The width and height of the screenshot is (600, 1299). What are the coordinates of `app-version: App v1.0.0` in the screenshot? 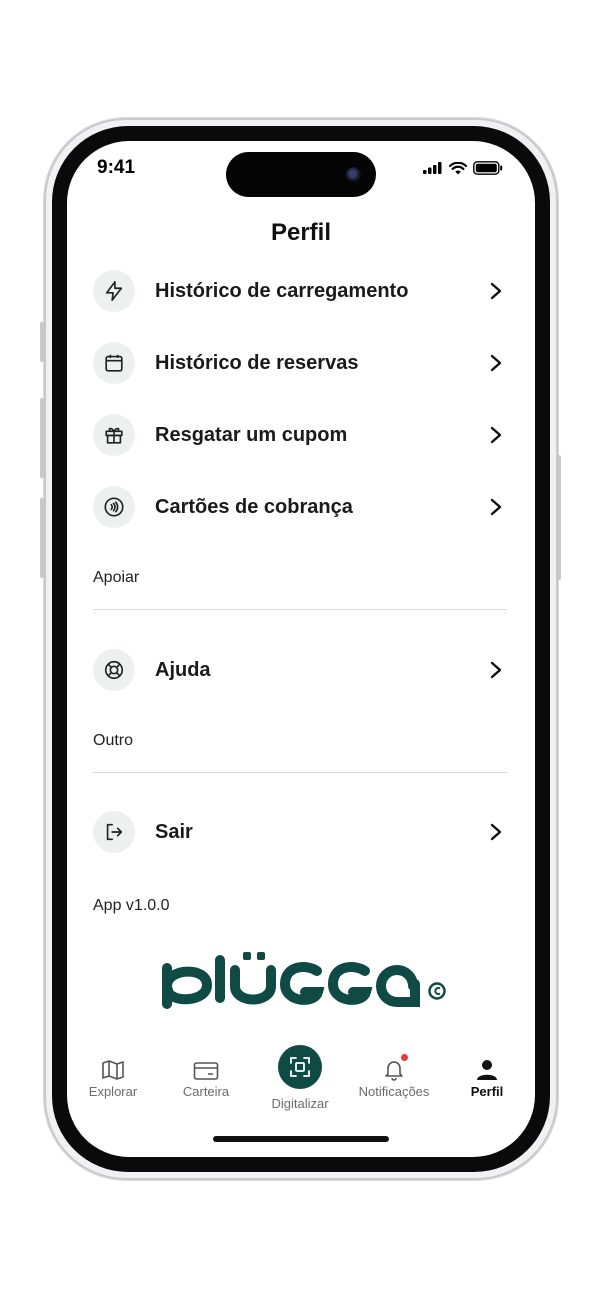 It's located at (131, 905).